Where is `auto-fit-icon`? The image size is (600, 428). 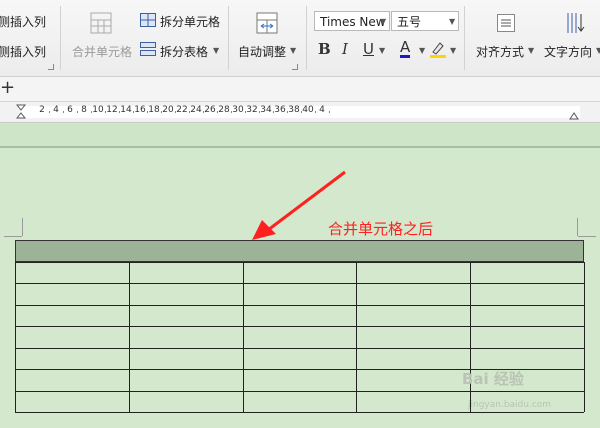 auto-fit-icon is located at coordinates (267, 23).